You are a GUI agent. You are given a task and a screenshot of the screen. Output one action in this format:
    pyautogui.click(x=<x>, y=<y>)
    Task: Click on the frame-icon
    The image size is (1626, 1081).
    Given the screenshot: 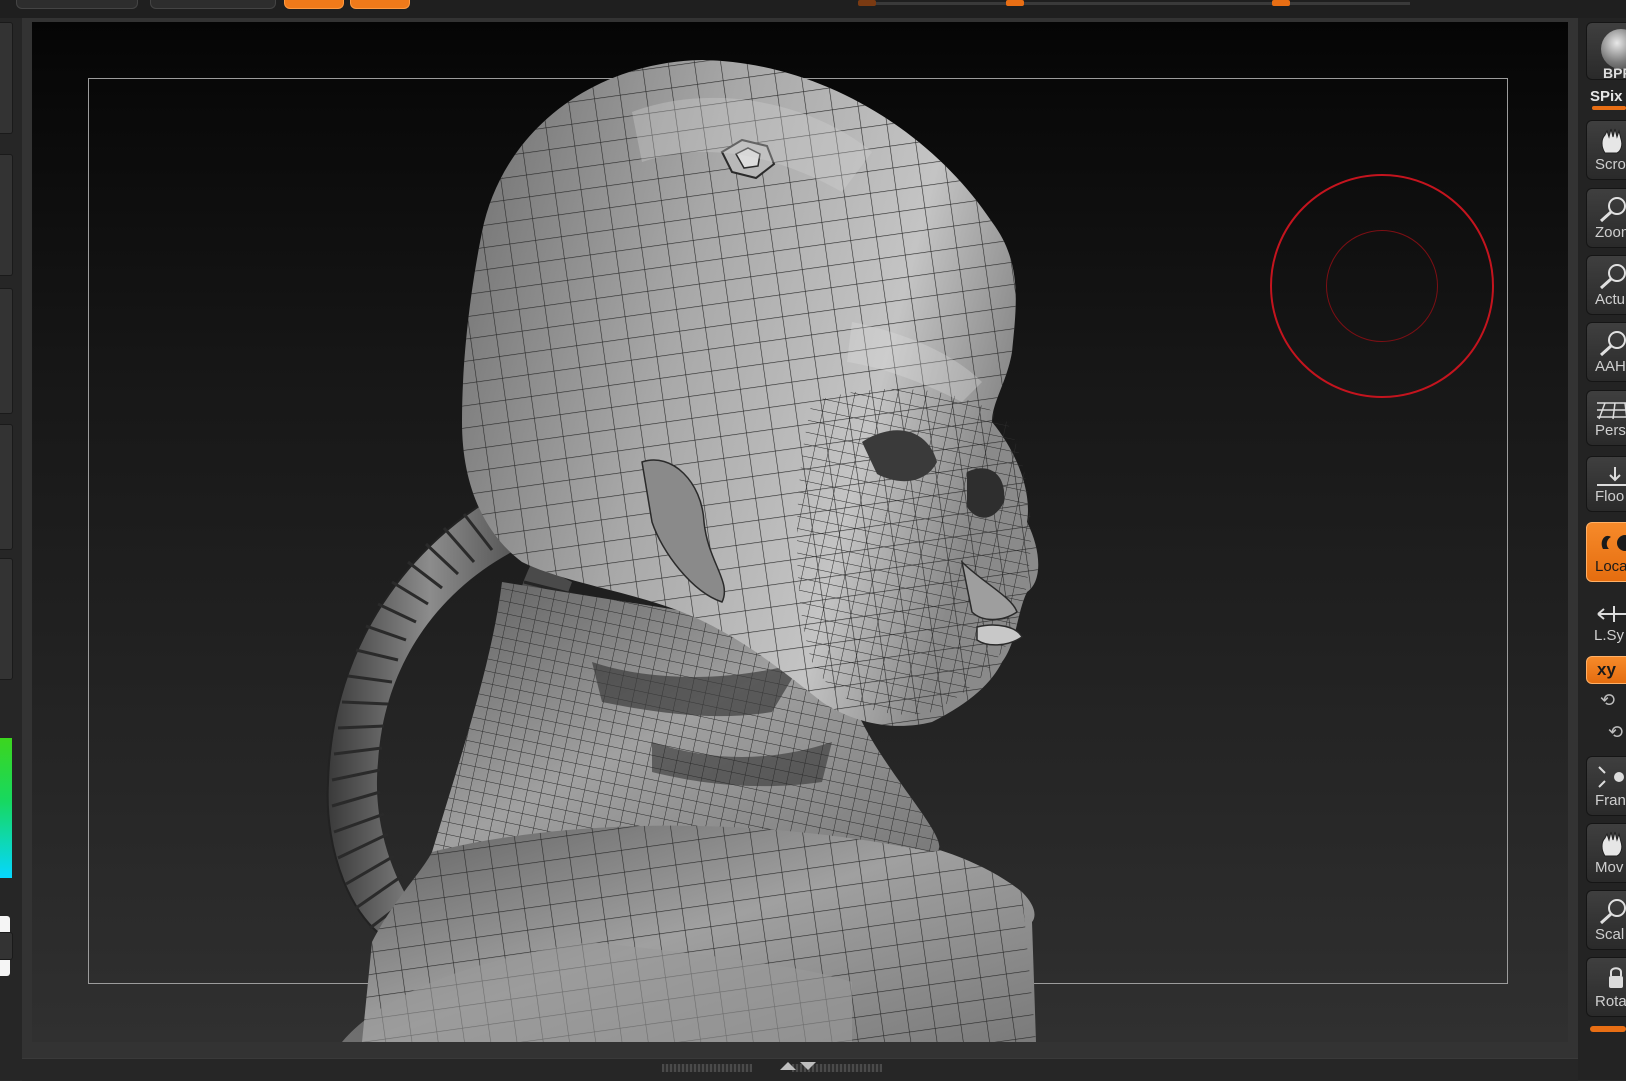 What is the action you would take?
    pyautogui.click(x=1611, y=777)
    